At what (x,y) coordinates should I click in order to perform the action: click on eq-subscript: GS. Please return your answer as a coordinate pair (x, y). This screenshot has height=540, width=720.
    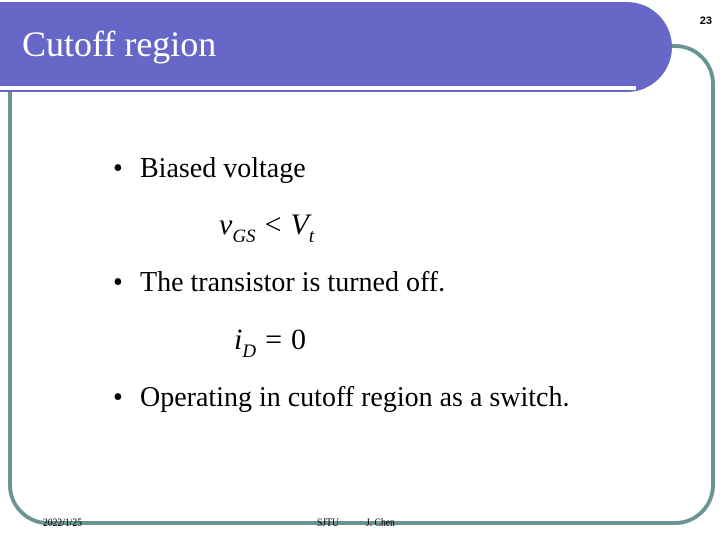
    Looking at the image, I should click on (244, 236).